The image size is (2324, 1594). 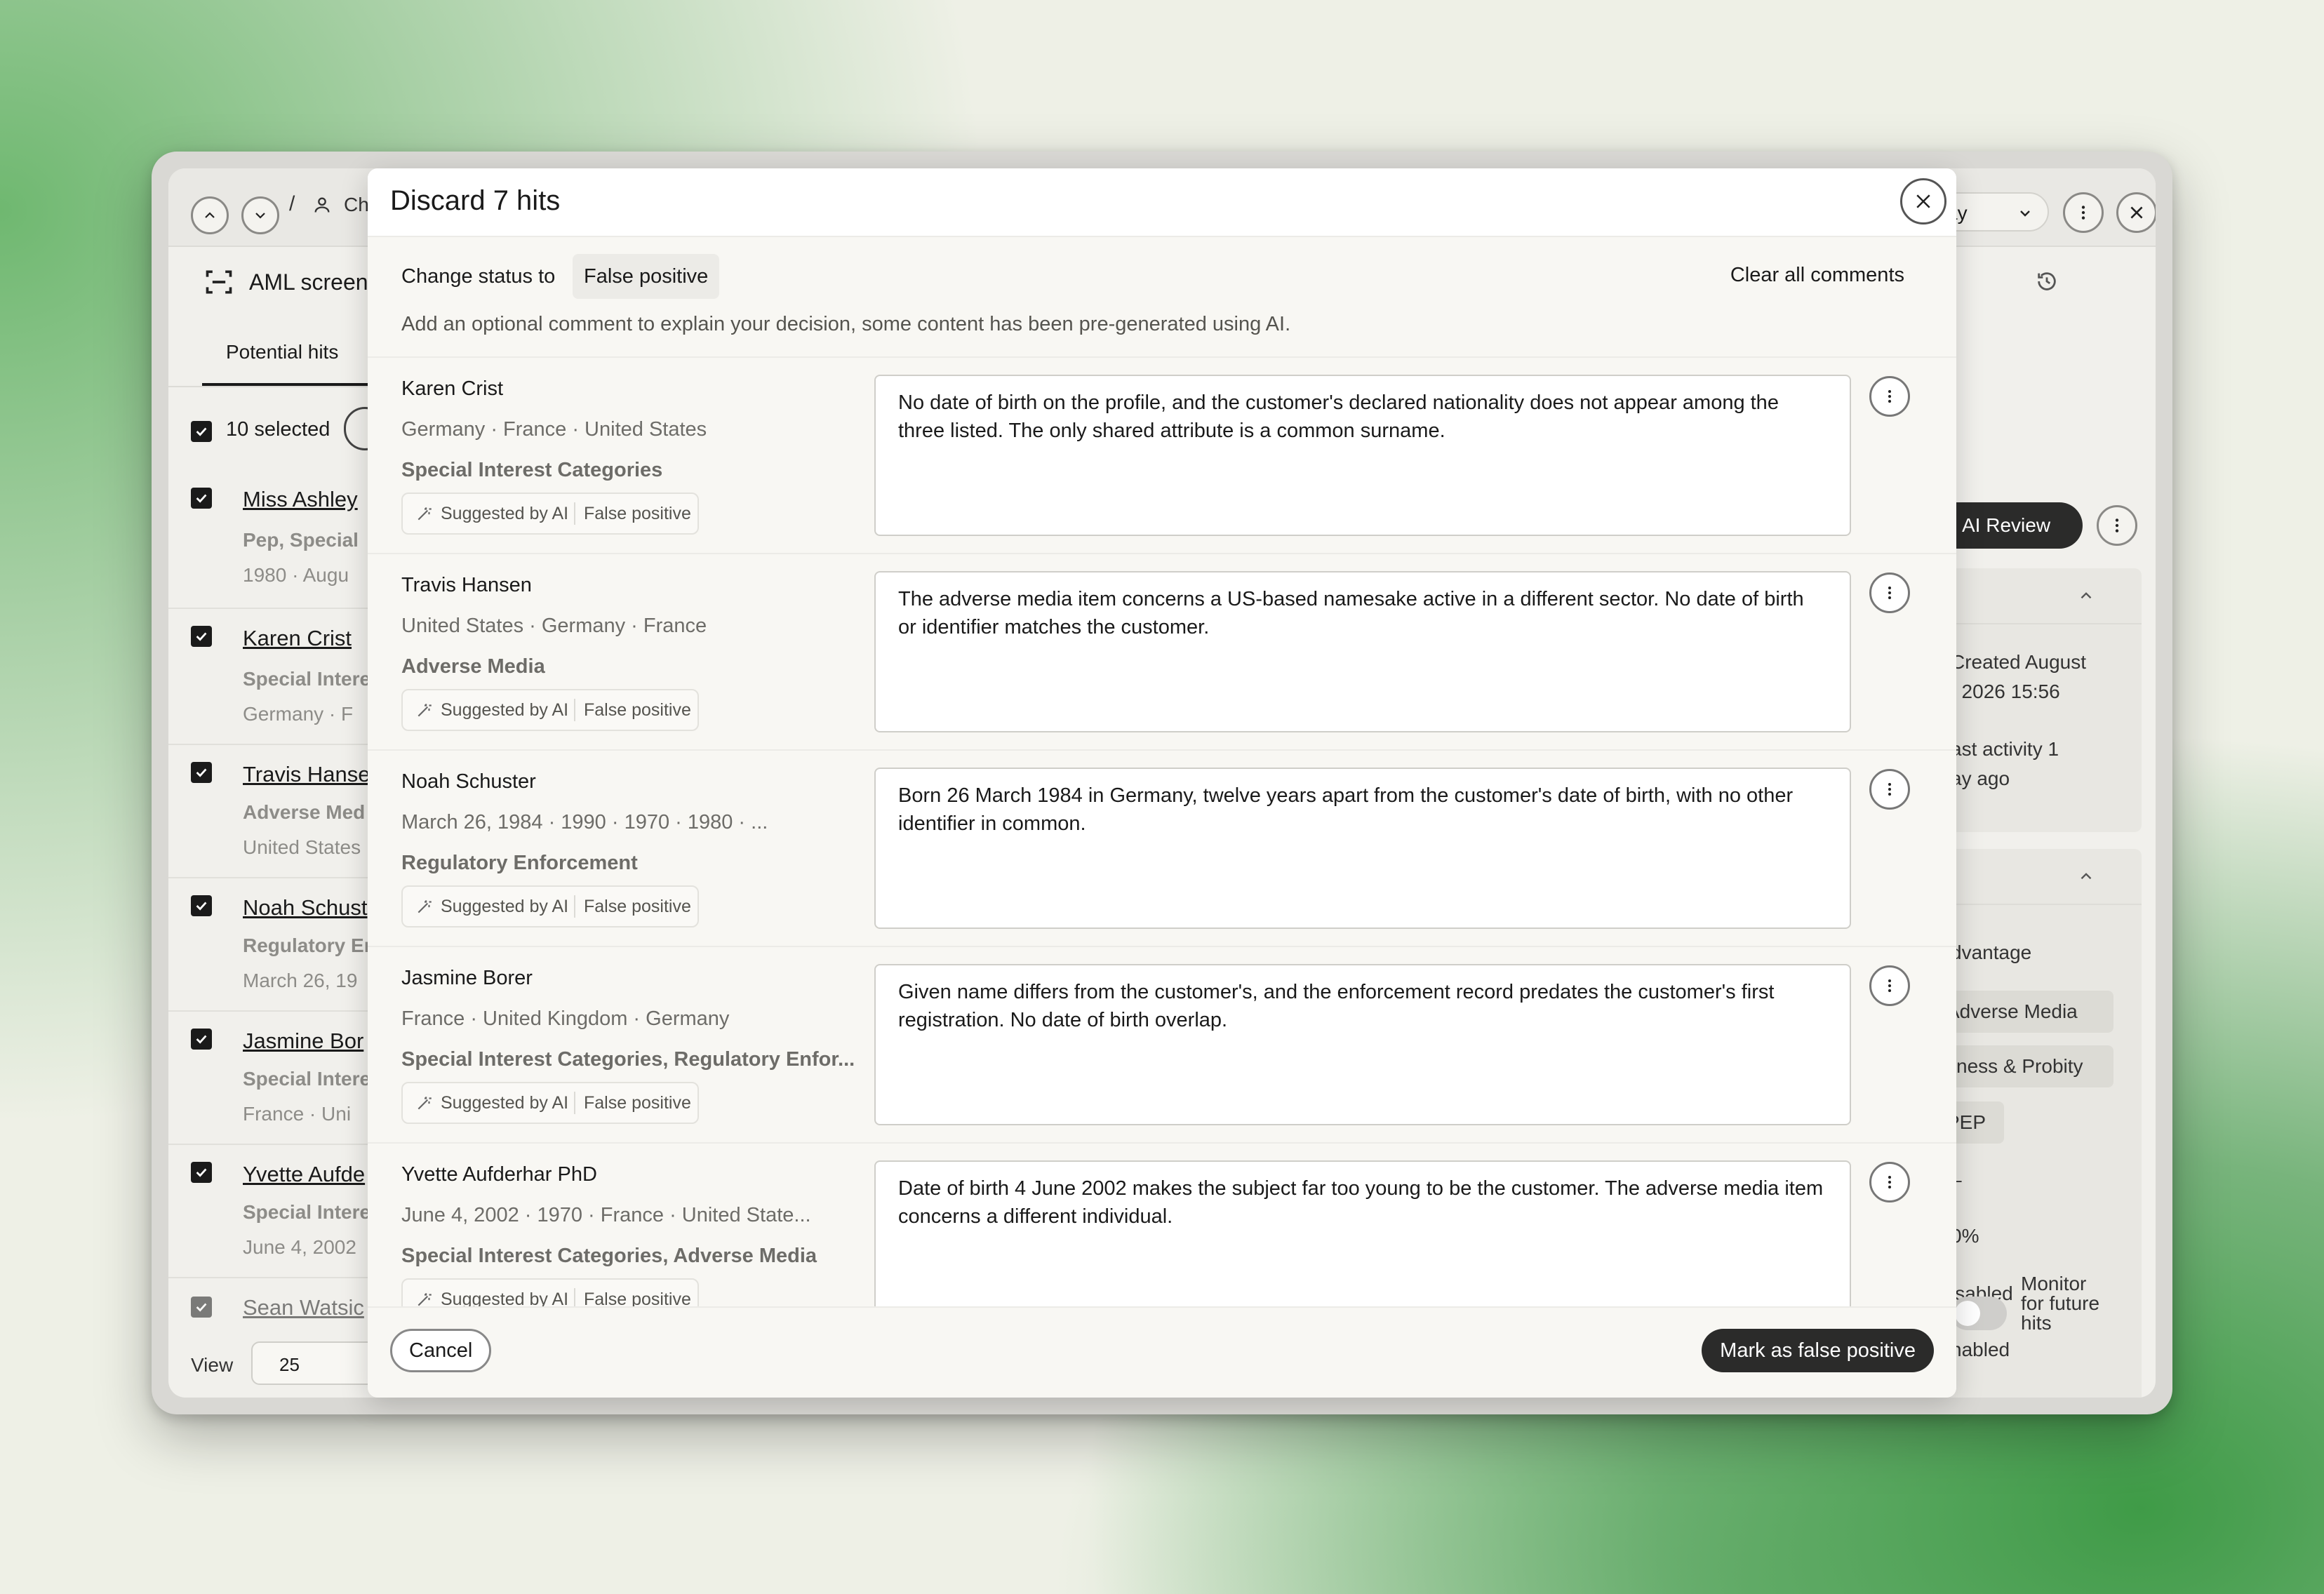 I want to click on hit-name: Karen Crist, so click(x=452, y=388).